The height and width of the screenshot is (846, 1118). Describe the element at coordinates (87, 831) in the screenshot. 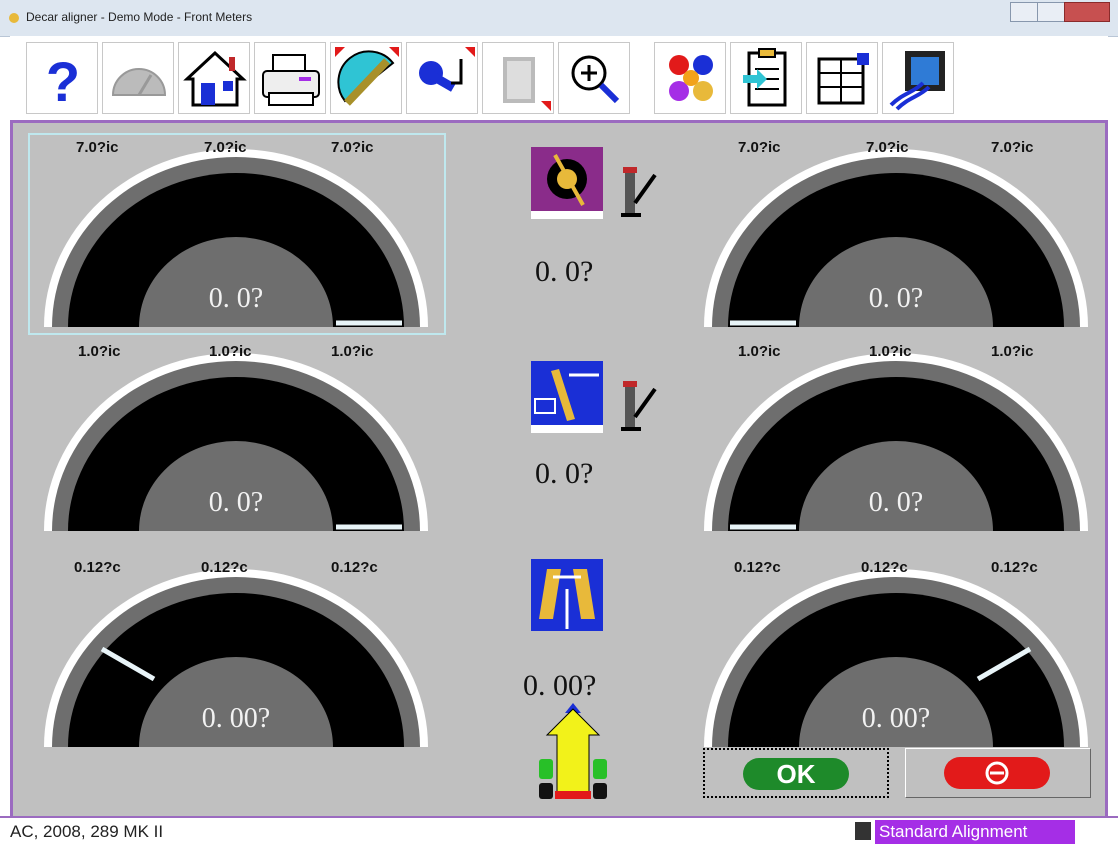

I see `vehicle-info: AC, 2008, 289 MK II` at that location.